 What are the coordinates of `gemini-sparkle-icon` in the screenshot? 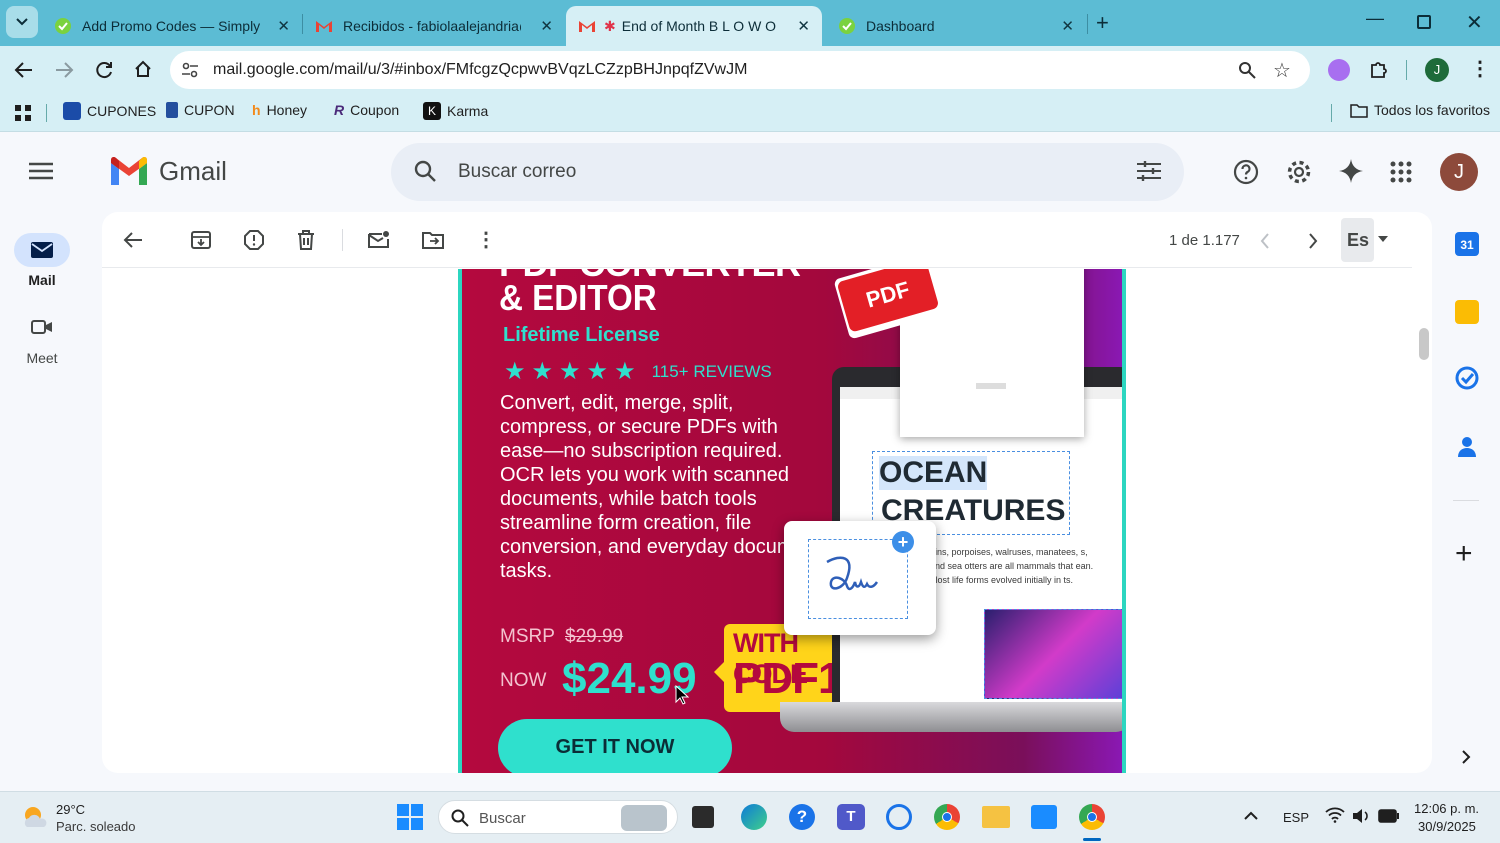 It's located at (1351, 171).